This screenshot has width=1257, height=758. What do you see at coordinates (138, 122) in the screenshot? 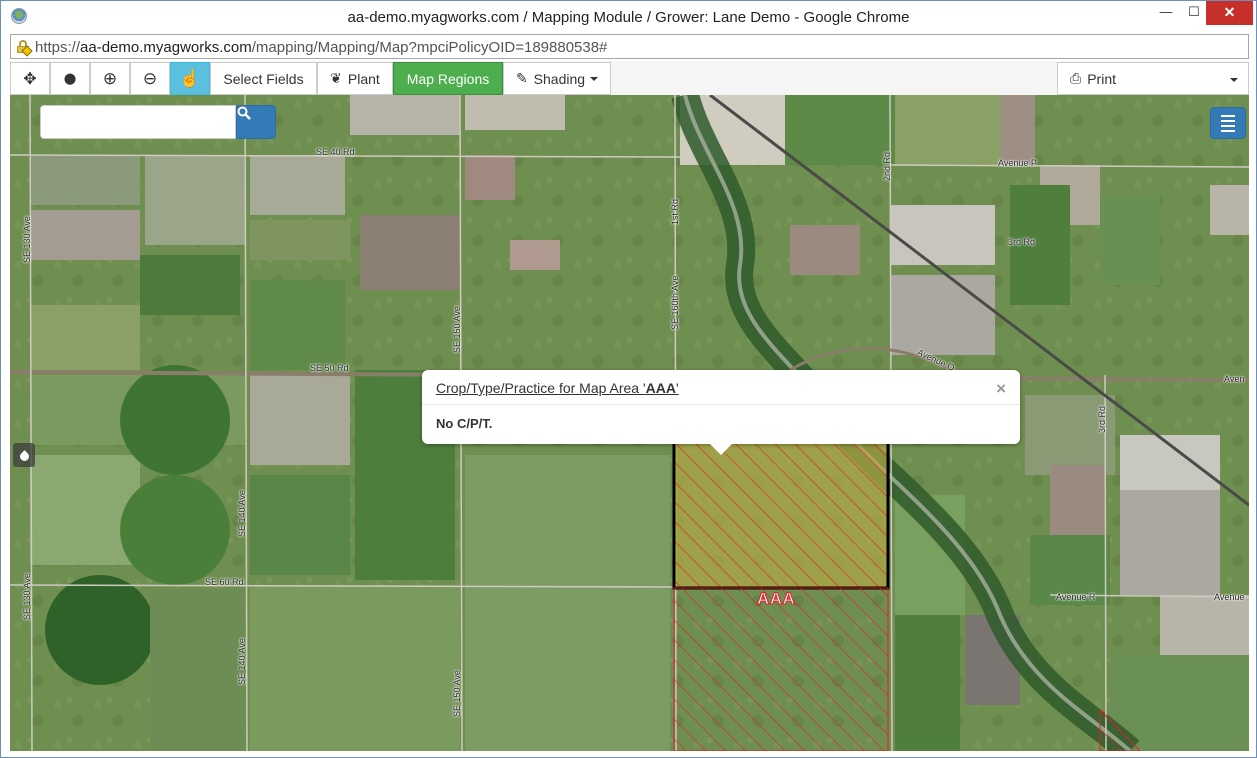
I see `map-search-input` at bounding box center [138, 122].